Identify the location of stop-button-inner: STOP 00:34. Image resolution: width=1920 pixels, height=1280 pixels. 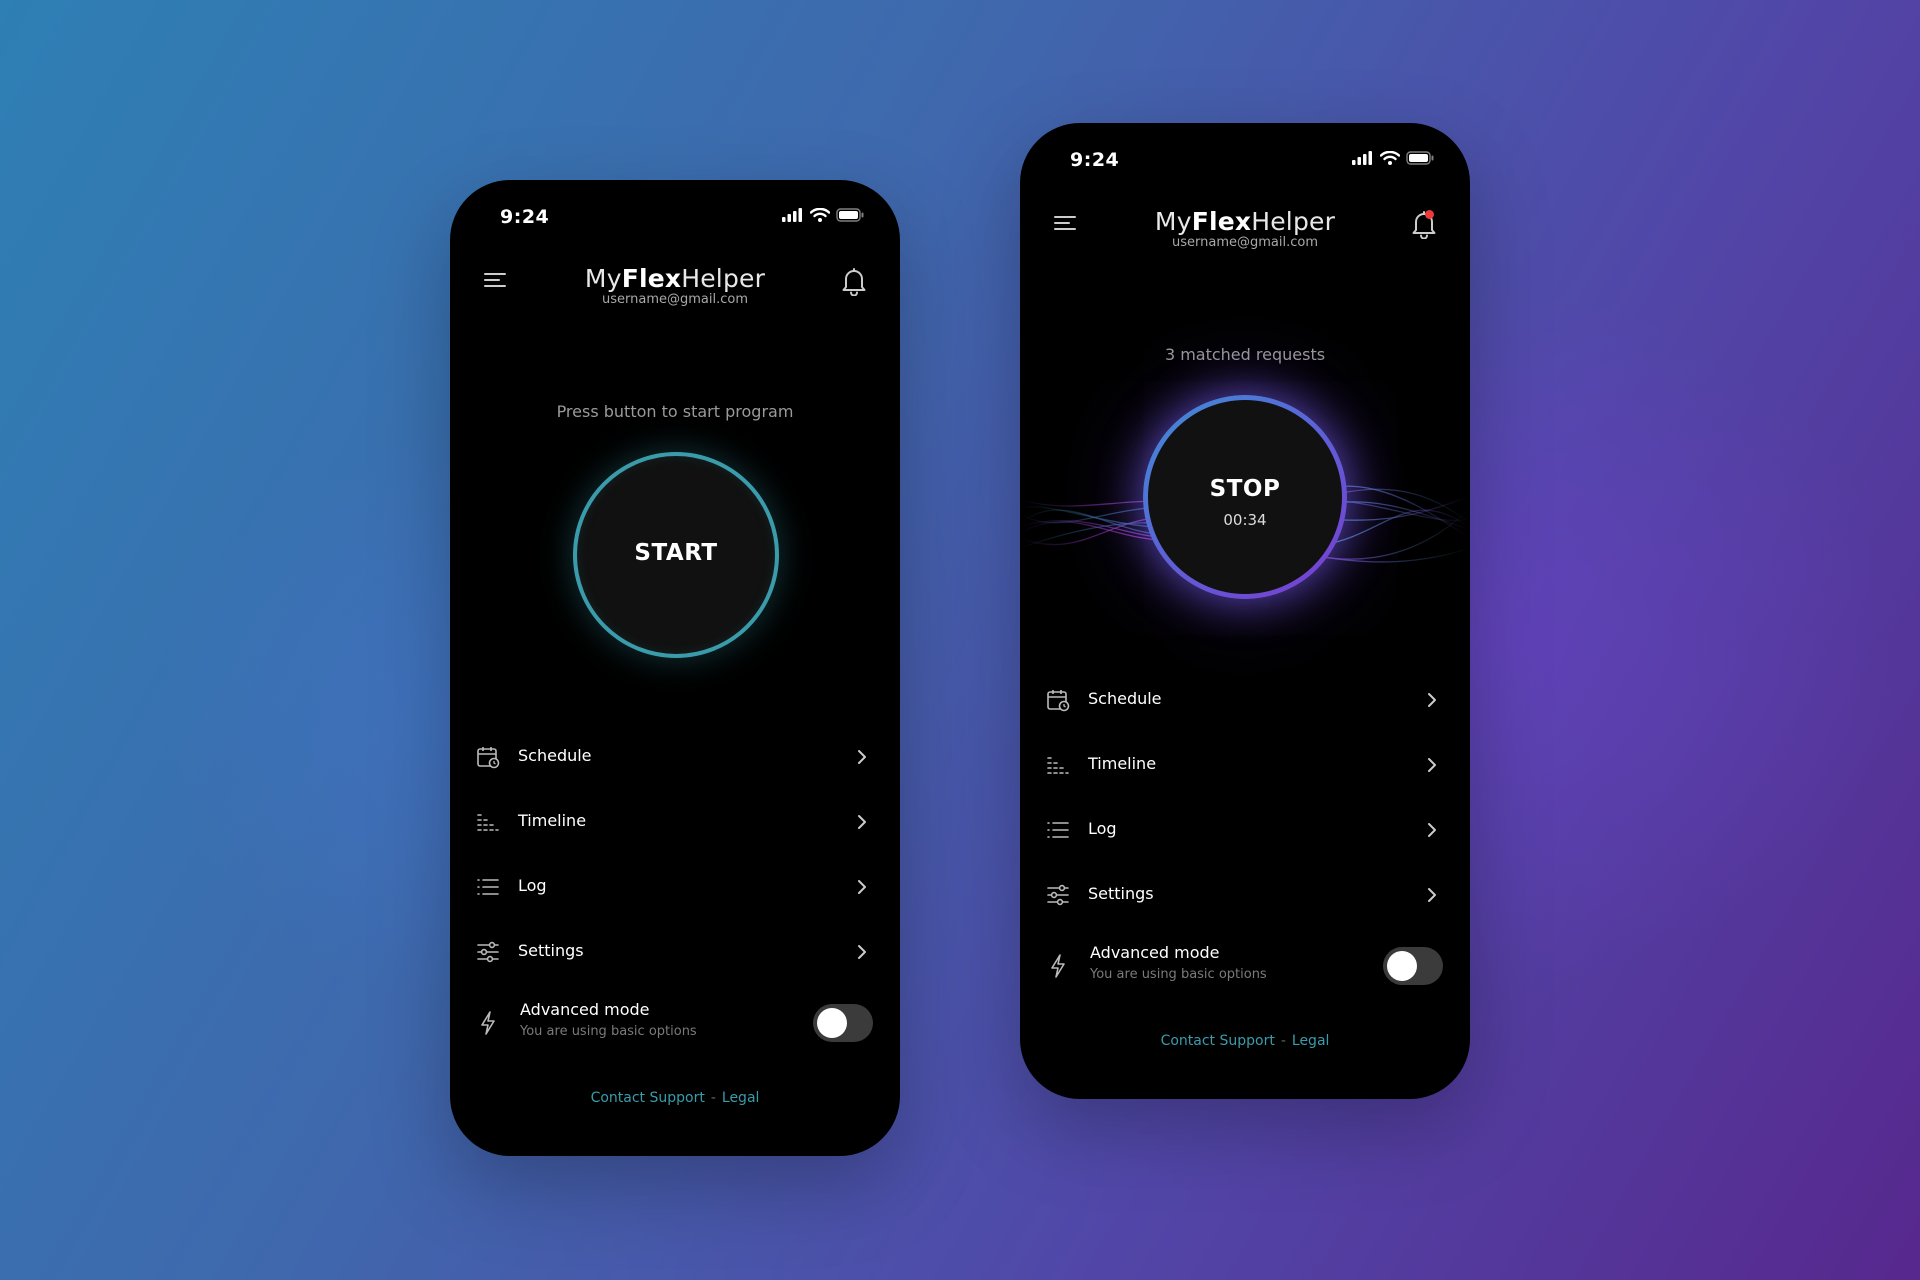
(1245, 497).